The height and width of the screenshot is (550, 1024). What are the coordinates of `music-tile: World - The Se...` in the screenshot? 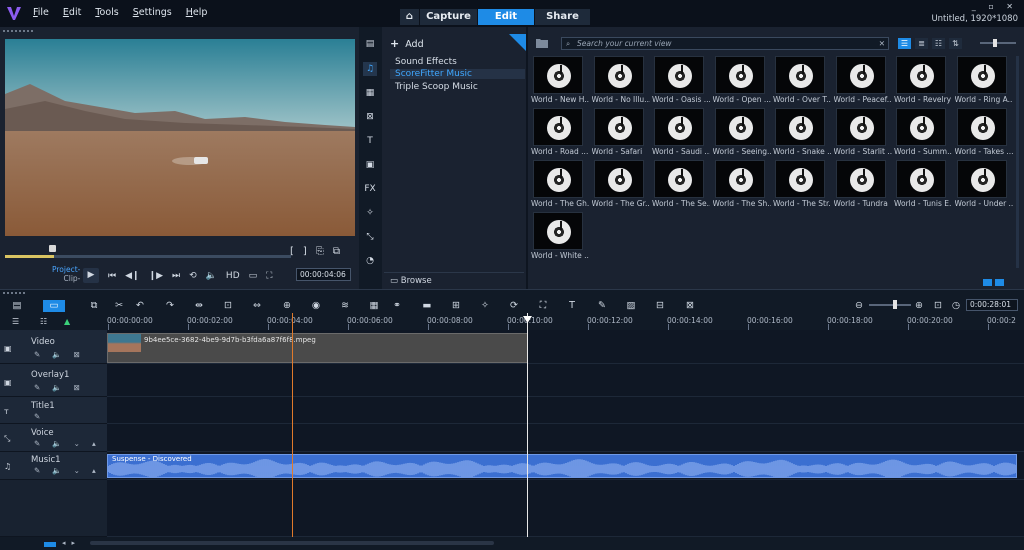 It's located at (681, 185).